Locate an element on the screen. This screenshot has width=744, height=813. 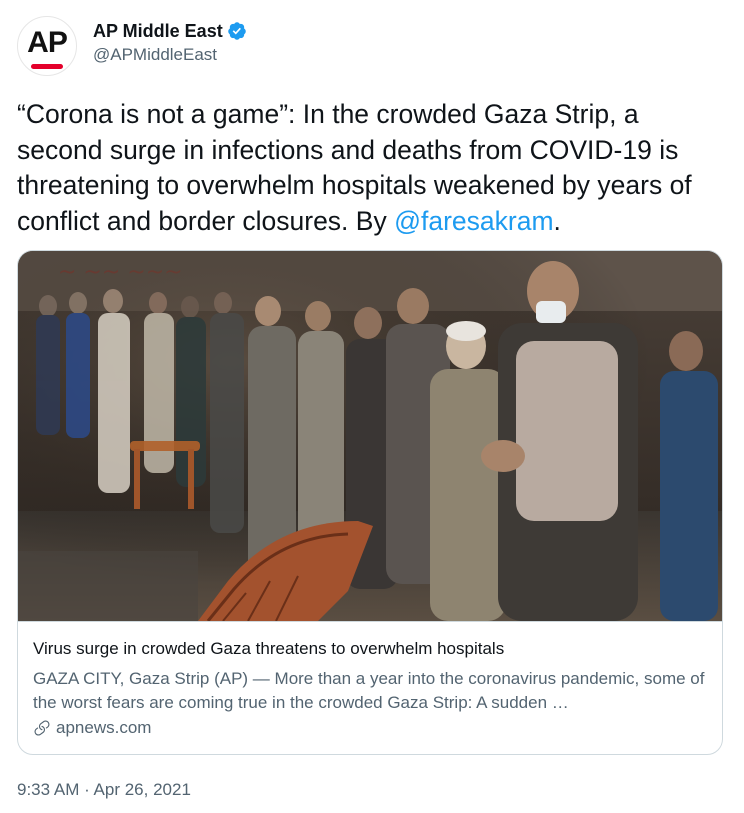
author-name-row: AP Middle East is located at coordinates (170, 31).